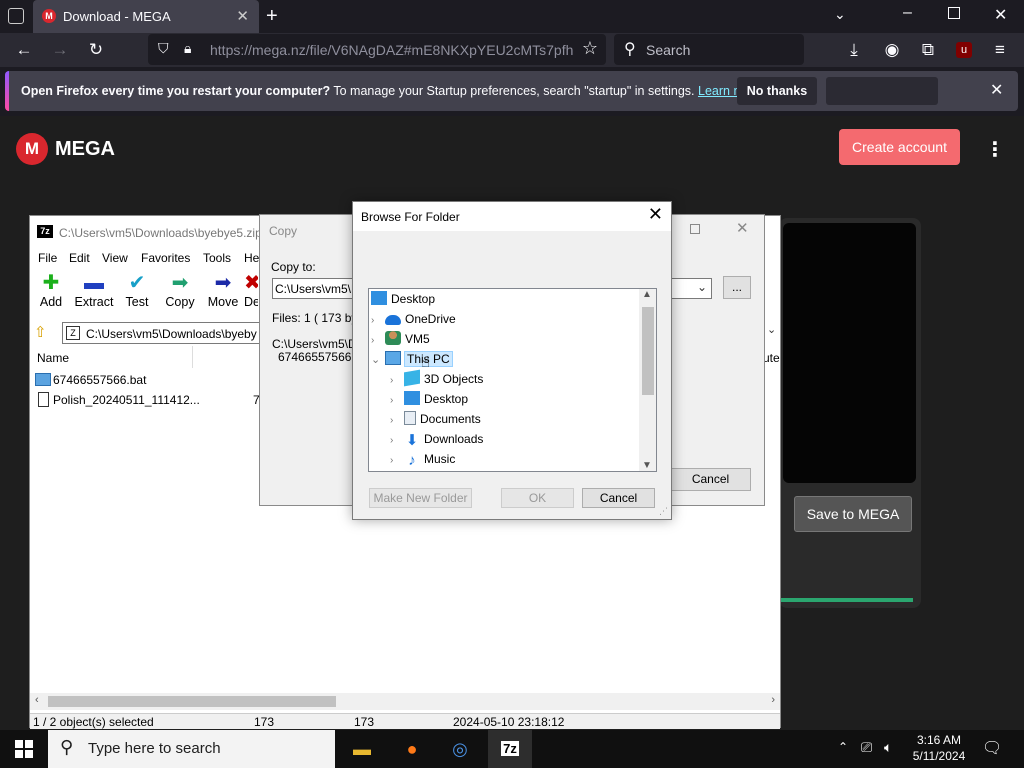  What do you see at coordinates (663, 511) in the screenshot?
I see `resize-grip-icon: ⋰` at bounding box center [663, 511].